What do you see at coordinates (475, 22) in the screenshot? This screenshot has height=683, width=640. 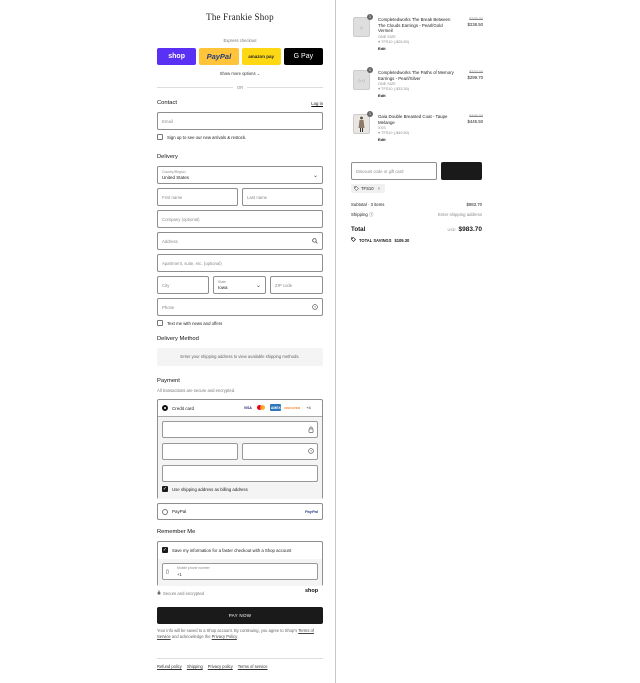 I see `product-price: $265.00 $238.50` at bounding box center [475, 22].